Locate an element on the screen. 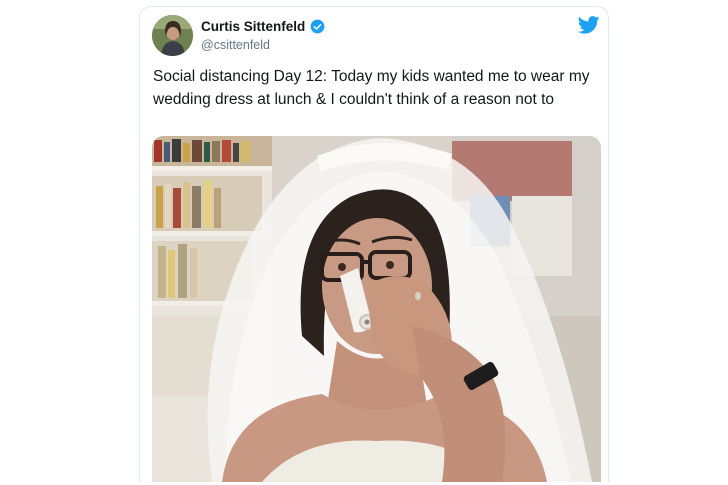 The height and width of the screenshot is (485, 728). avatar-photo is located at coordinates (172, 35).